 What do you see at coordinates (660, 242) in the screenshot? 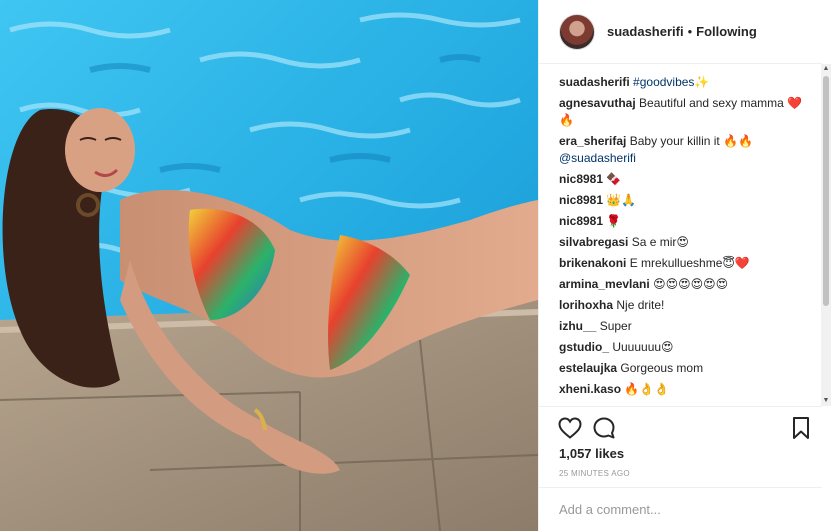
I see `comment-text: Sa e mir😍` at bounding box center [660, 242].